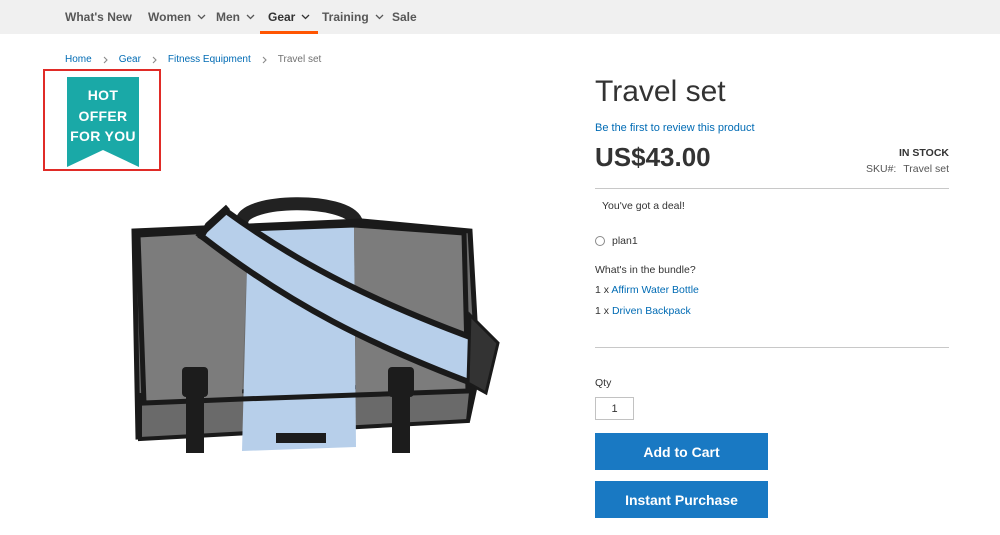  What do you see at coordinates (681, 499) in the screenshot?
I see `instant-purchase-button: Instant Purchase` at bounding box center [681, 499].